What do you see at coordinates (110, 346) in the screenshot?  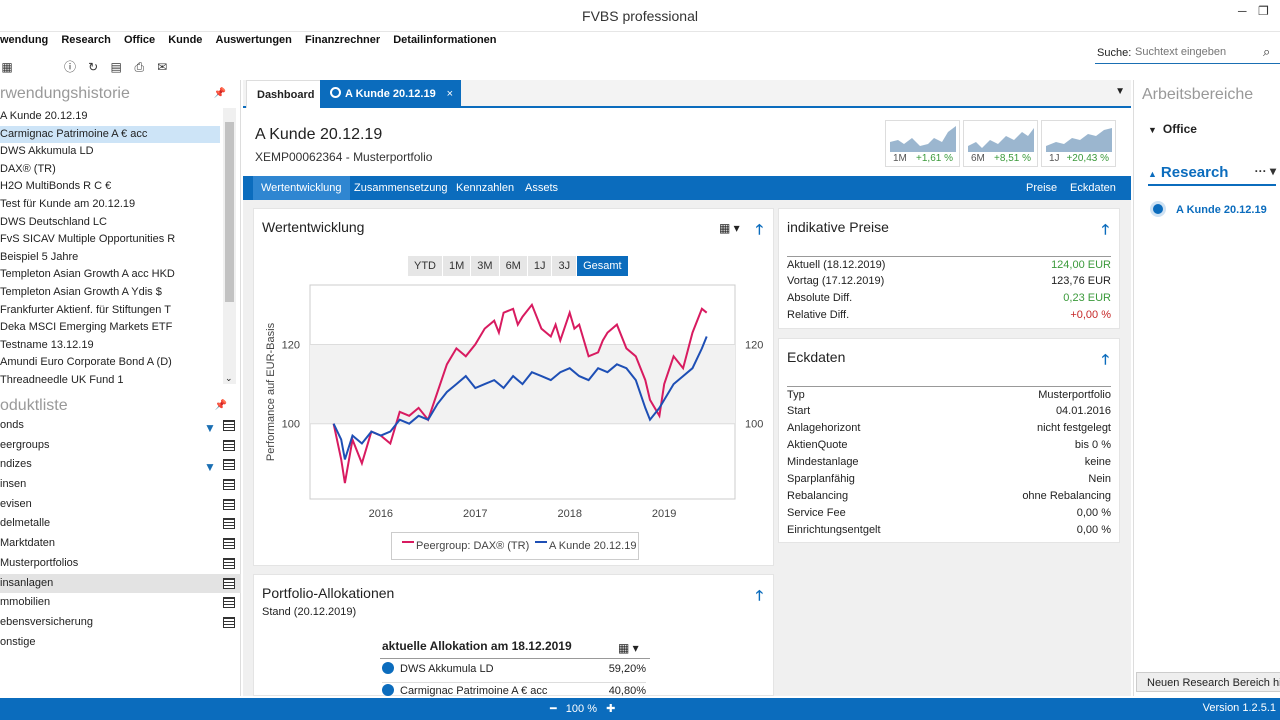 I see `history-item: Testname 13.12.19` at bounding box center [110, 346].